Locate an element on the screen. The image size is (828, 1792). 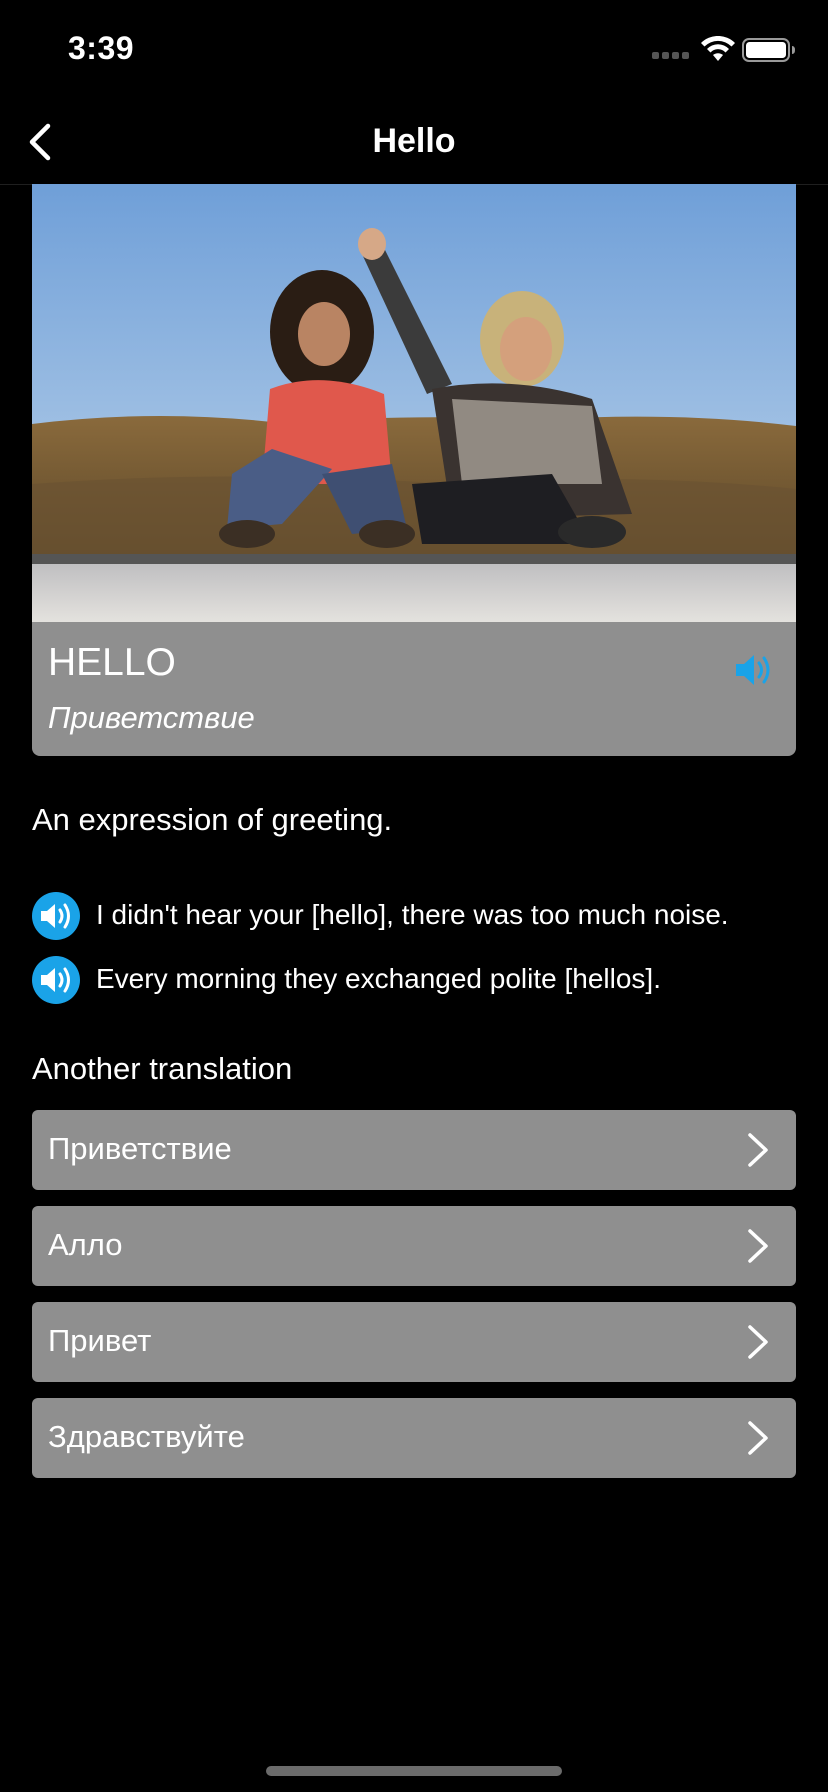
play-word-button is located at coordinates (754, 670).